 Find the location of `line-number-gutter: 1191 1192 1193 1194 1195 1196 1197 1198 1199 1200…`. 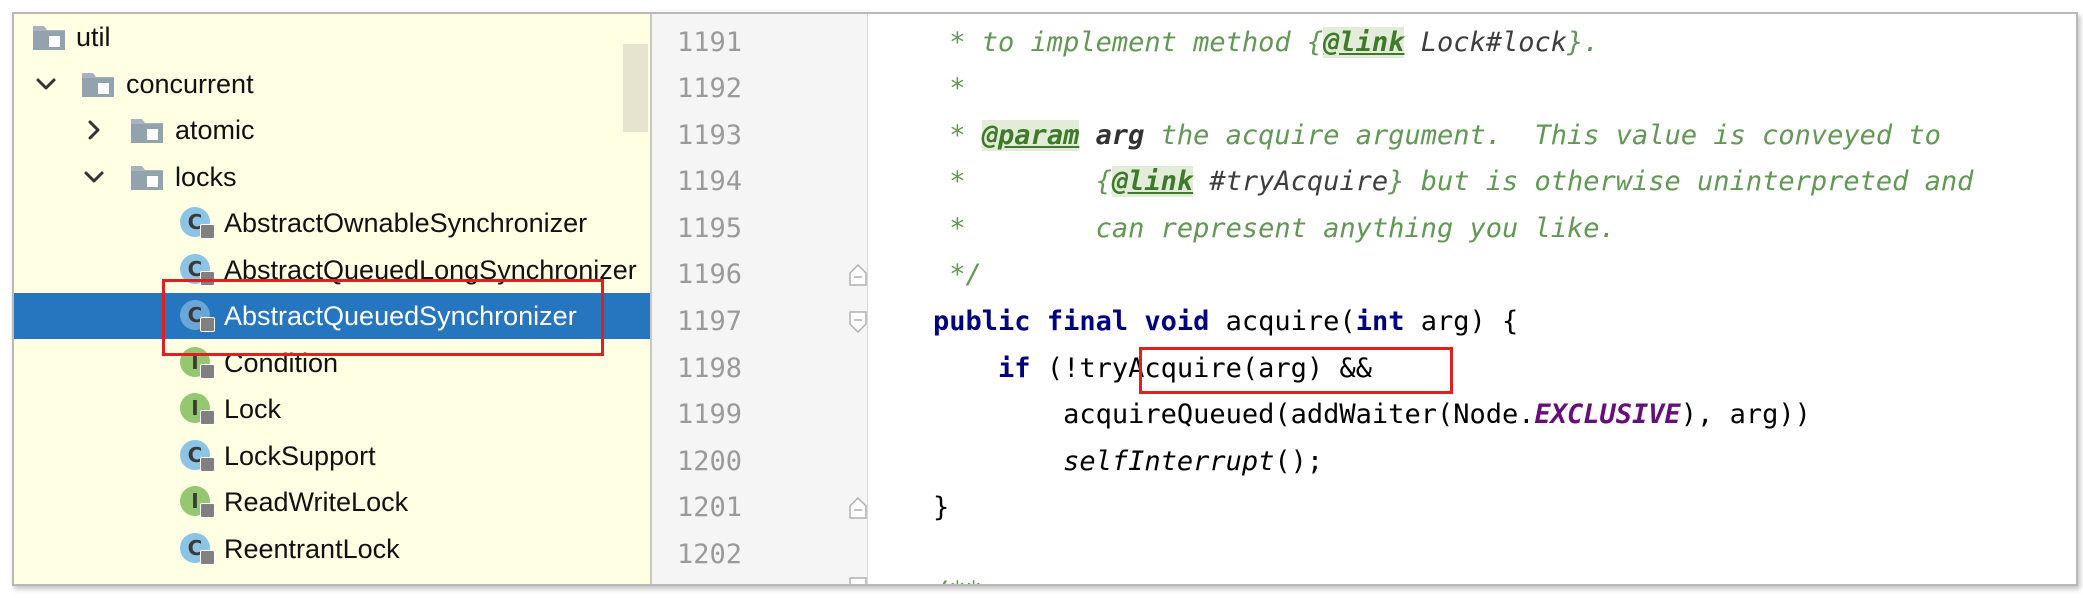

line-number-gutter: 1191 1192 1193 1194 1195 1196 1197 1198 1199 1200… is located at coordinates (759, 299).